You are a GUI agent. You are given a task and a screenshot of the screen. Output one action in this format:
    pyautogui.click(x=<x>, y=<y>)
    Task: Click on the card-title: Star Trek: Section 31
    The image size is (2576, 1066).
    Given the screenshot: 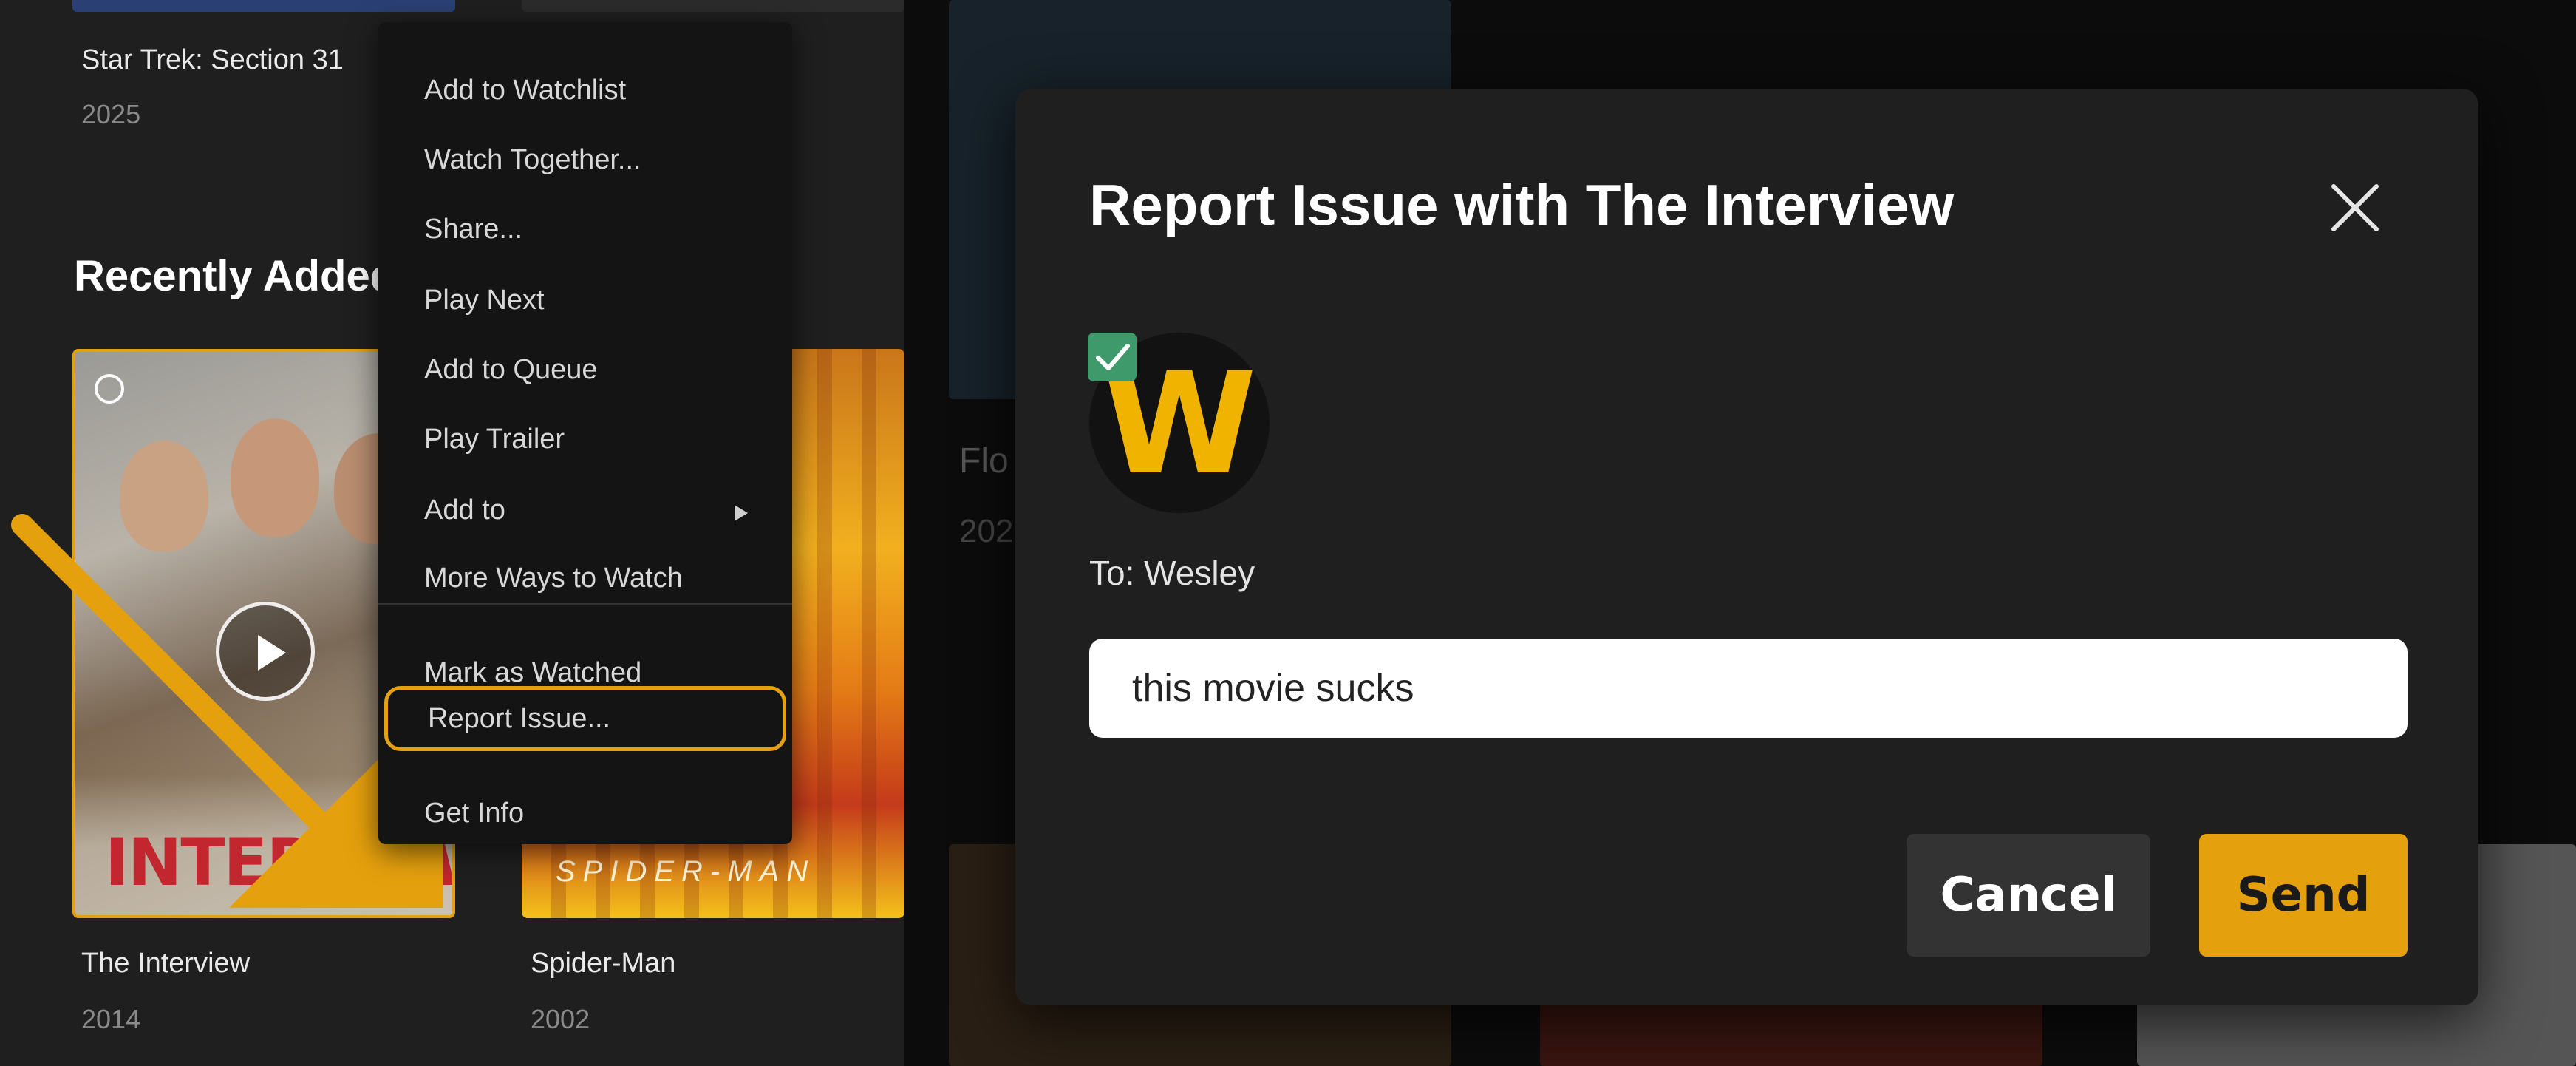 What is the action you would take?
    pyautogui.click(x=212, y=60)
    